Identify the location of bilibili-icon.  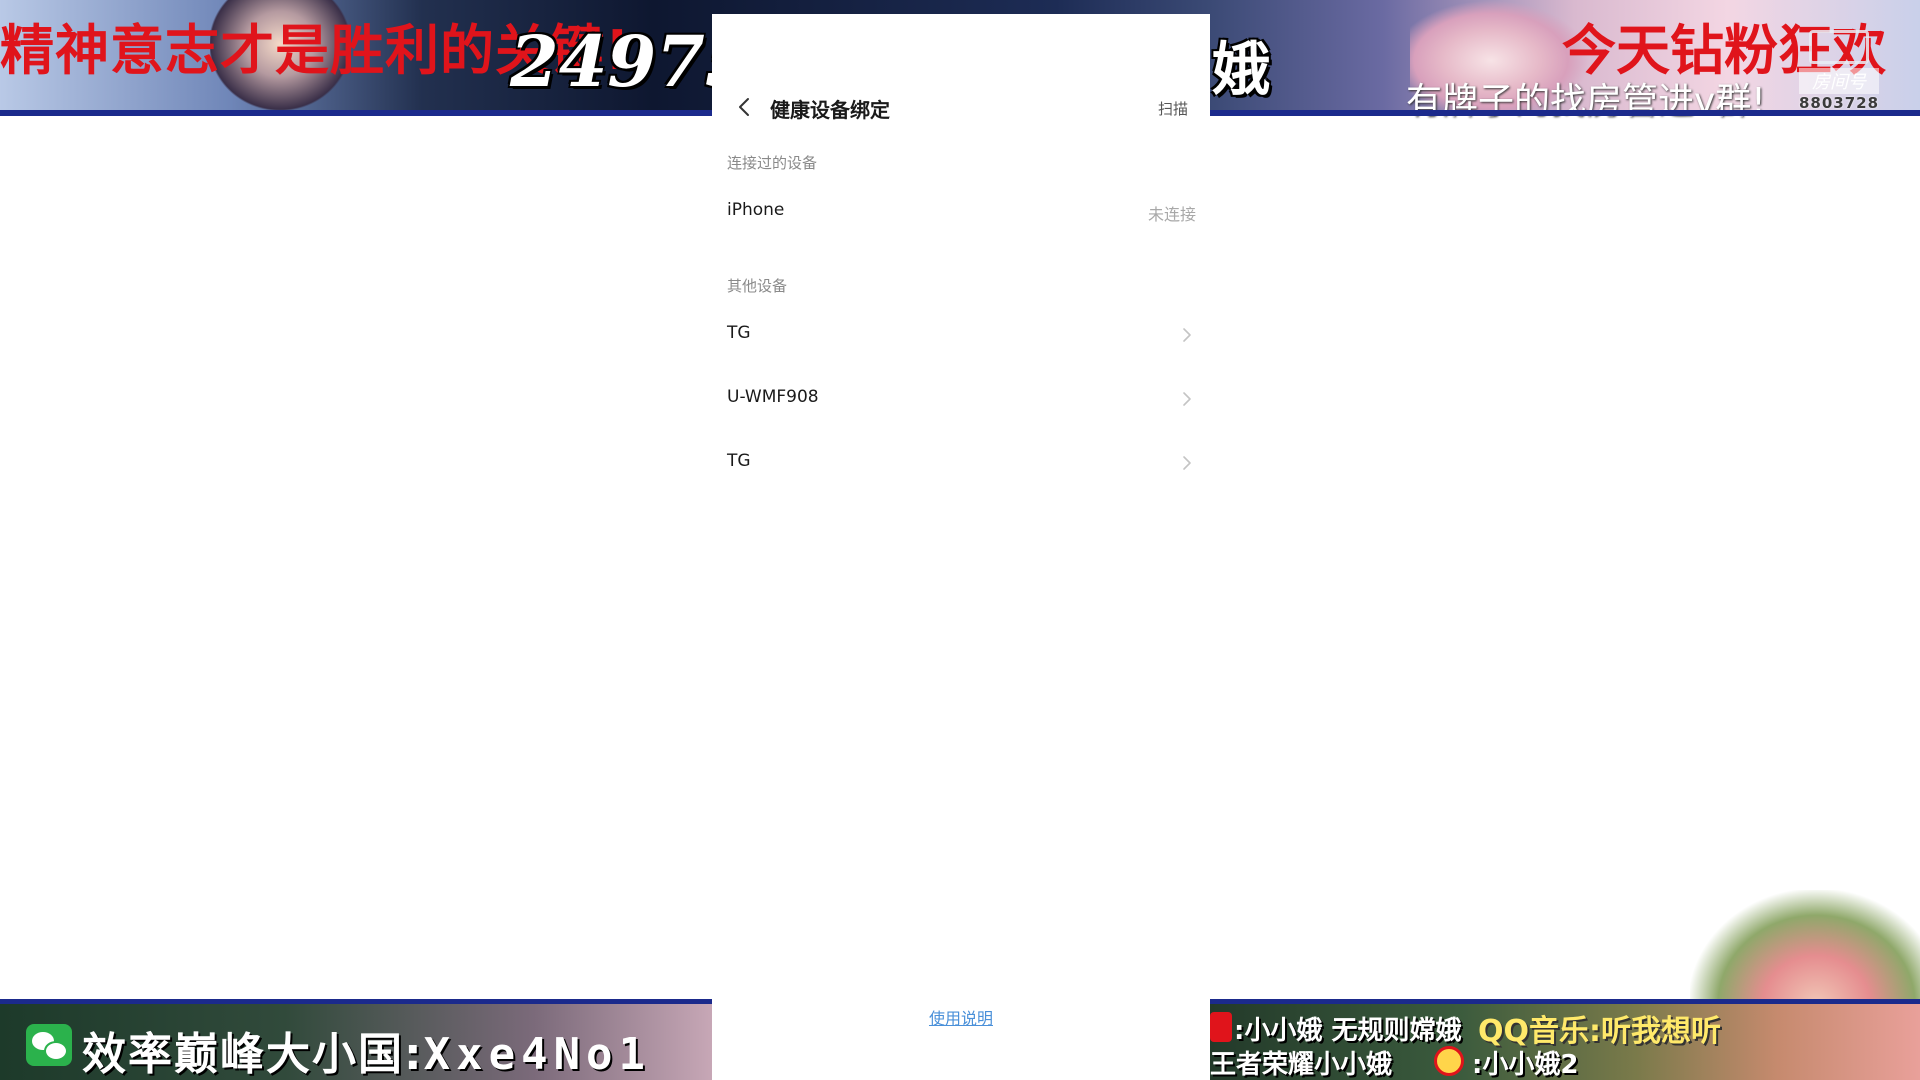
(1221, 1027).